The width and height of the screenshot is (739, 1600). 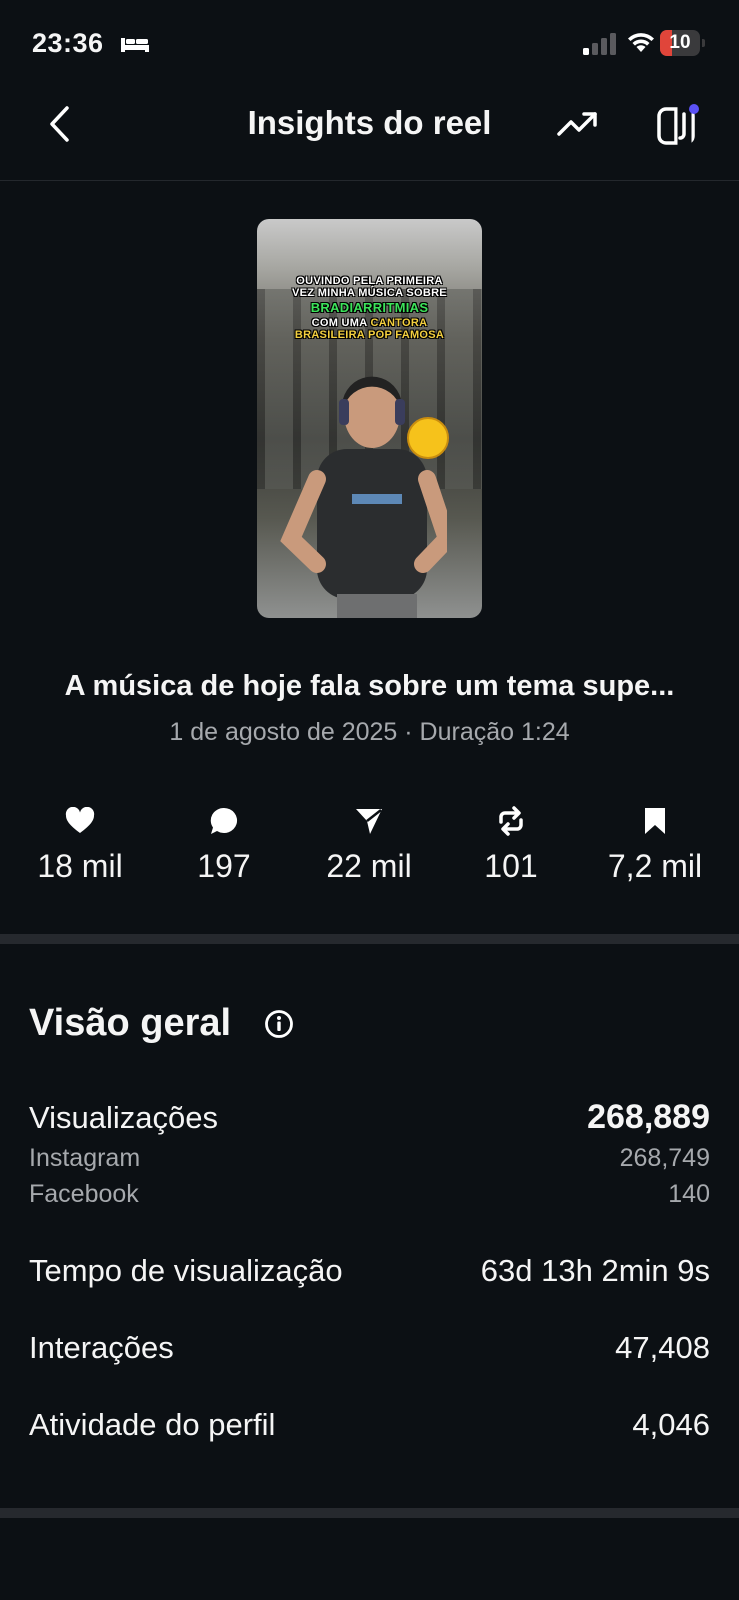 I want to click on caption-text: COM UMA, so click(x=341, y=323).